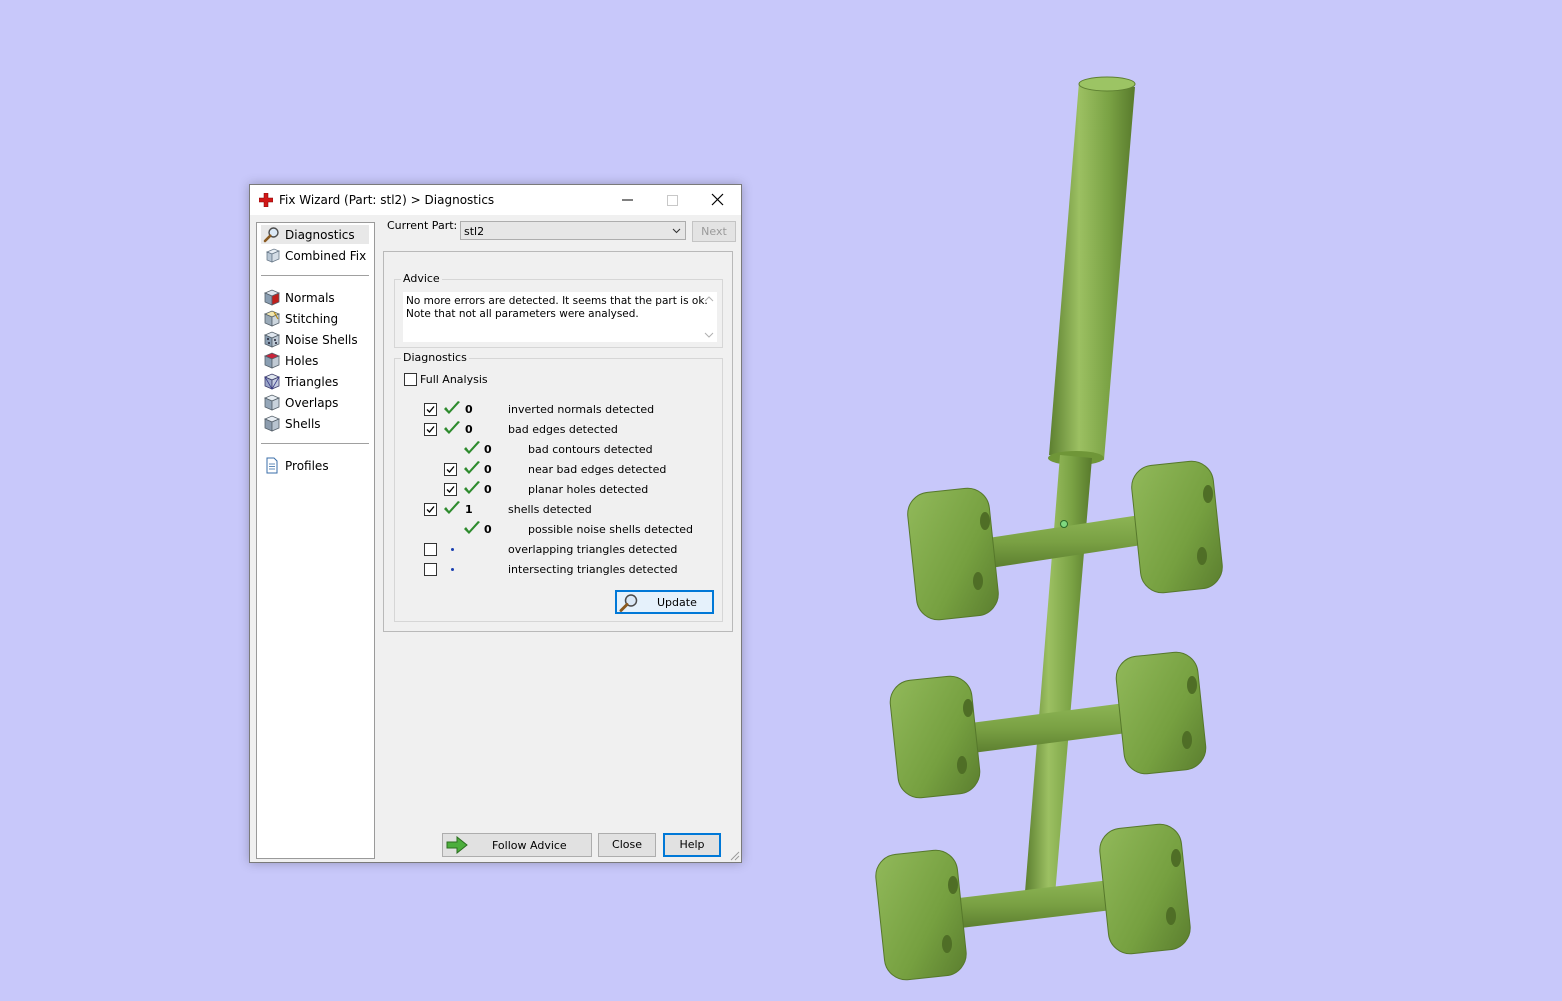 This screenshot has height=1001, width=1562. I want to click on follow-advice-button: Follow Advice, so click(517, 845).